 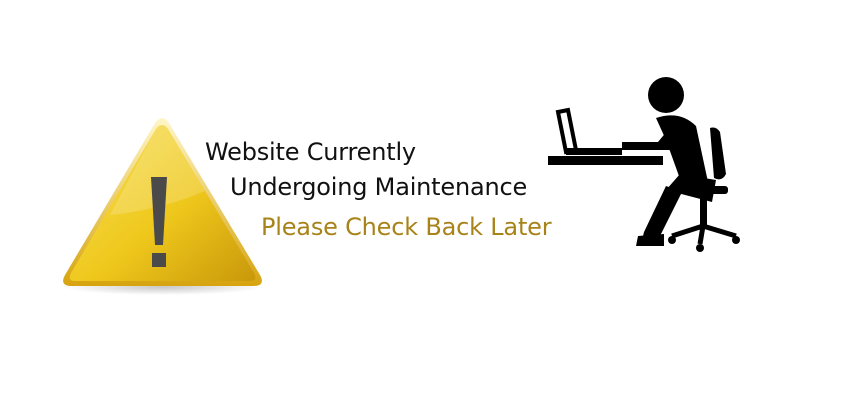 What do you see at coordinates (651, 140) in the screenshot?
I see `figure-arm` at bounding box center [651, 140].